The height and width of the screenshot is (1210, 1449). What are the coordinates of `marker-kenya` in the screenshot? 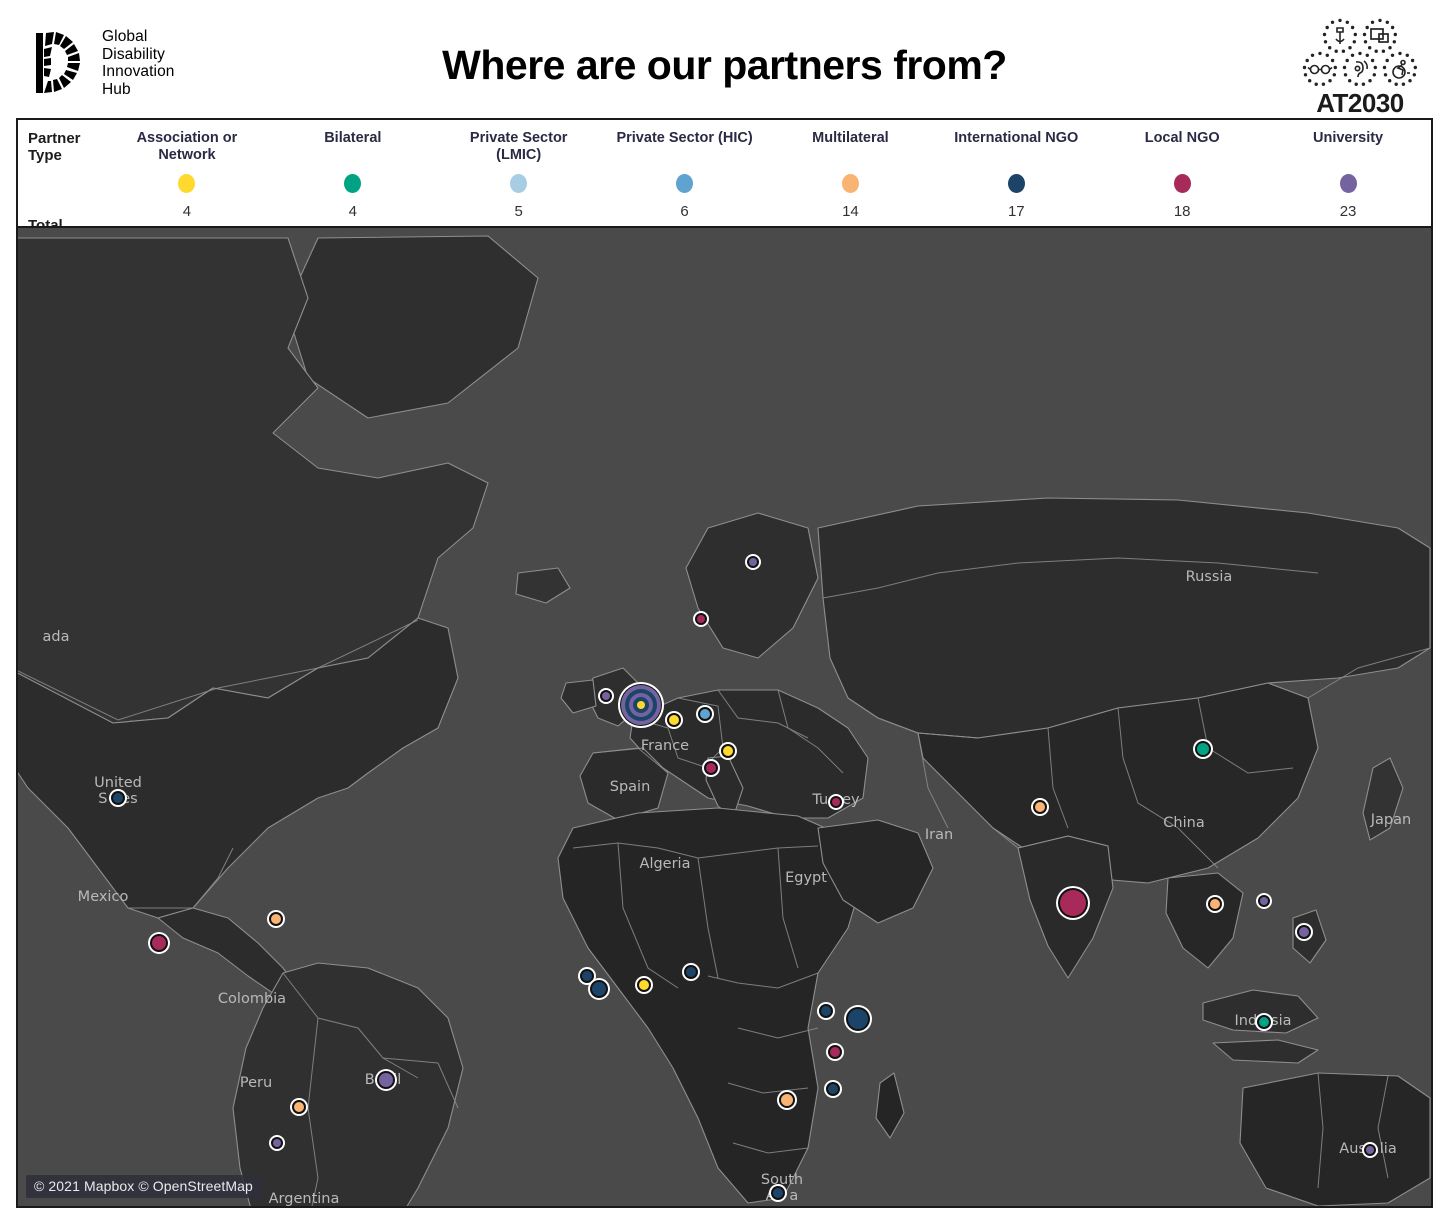 It's located at (858, 1019).